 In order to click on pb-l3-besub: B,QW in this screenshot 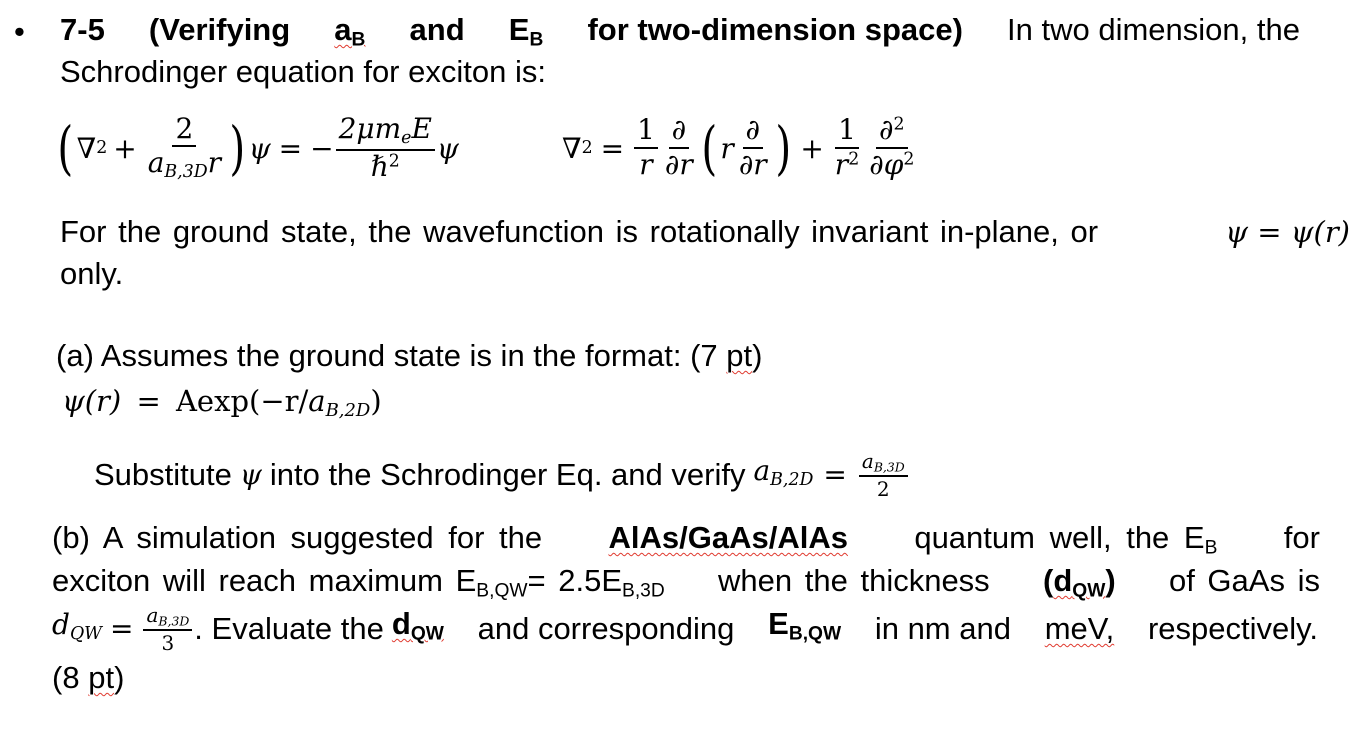, I will do `click(815, 634)`.